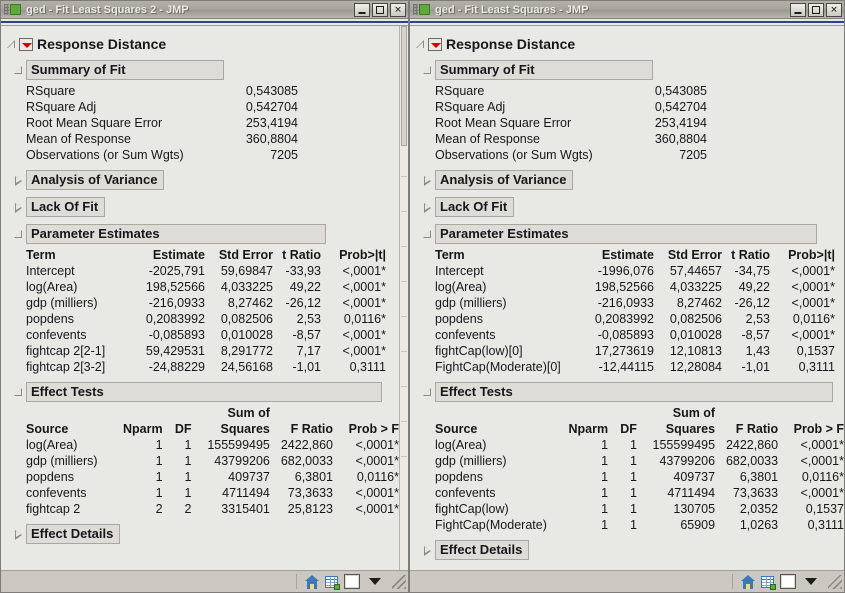 This screenshot has height=593, width=845. I want to click on cell-term: confevents, so click(56, 335).